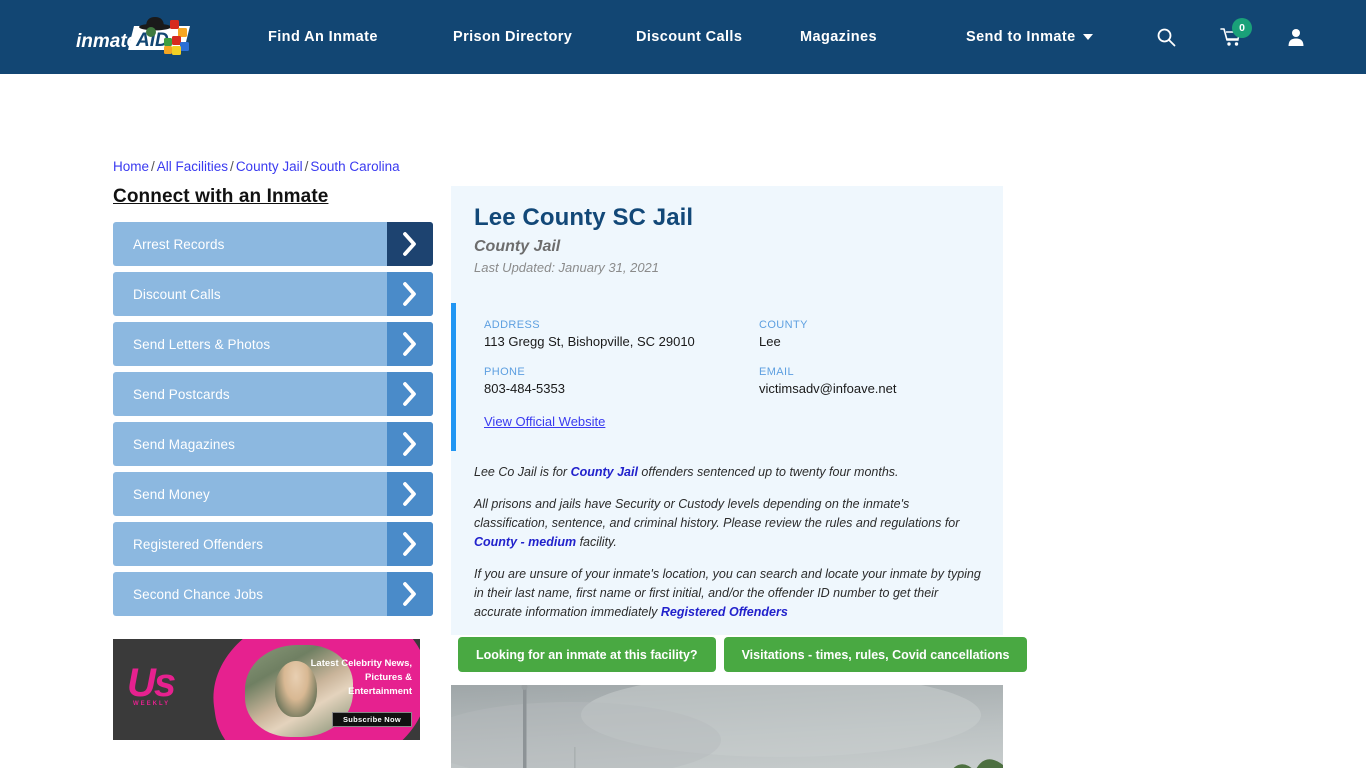 Image resolution: width=1366 pixels, height=768 pixels. Describe the element at coordinates (360, 37) in the screenshot. I see `nav-link-find-an-inmate: Find An Inmate` at that location.